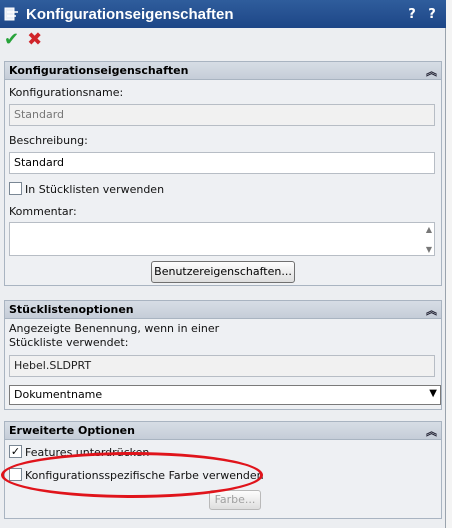  I want to click on toolbar: ✔ ✖, so click(223, 40).